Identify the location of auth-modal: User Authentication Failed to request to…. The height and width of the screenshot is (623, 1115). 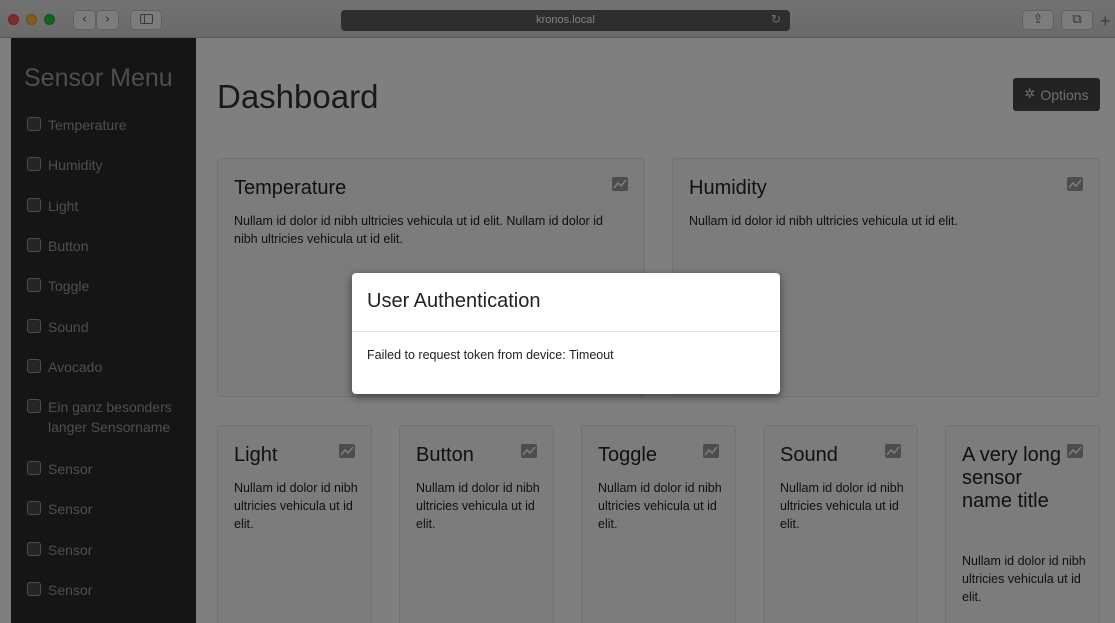
(566, 333).